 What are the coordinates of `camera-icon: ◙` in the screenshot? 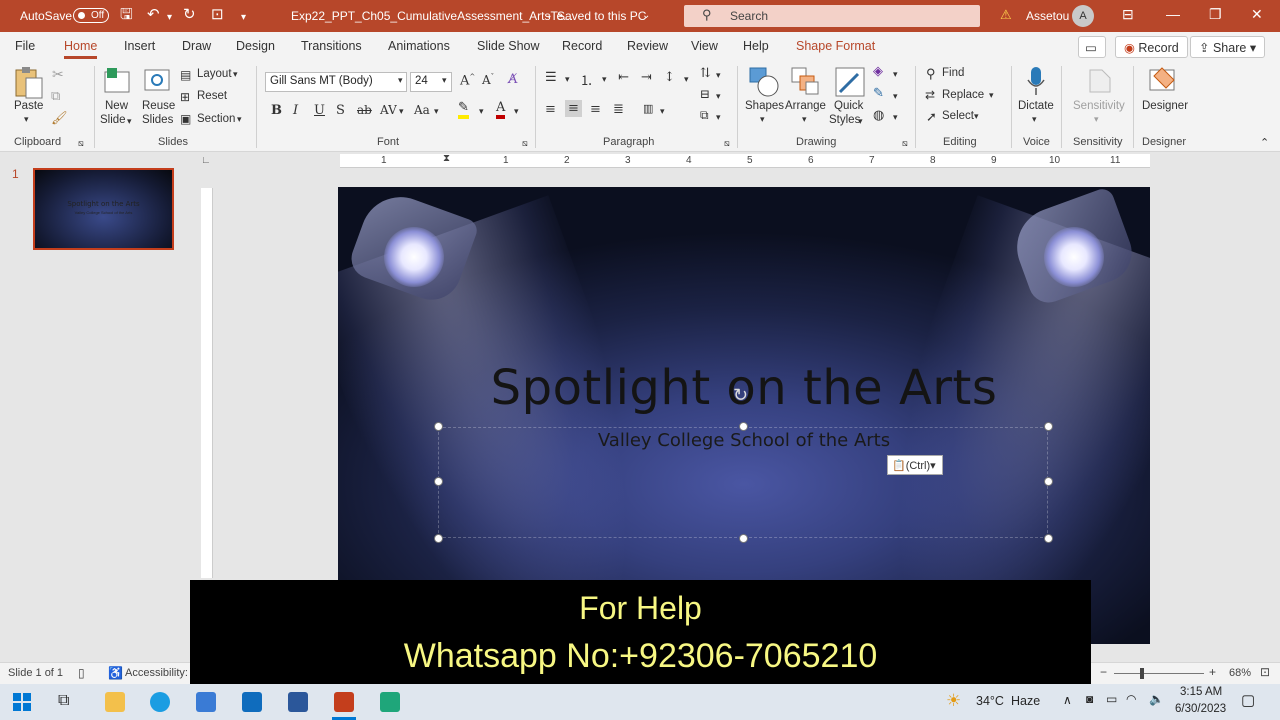 It's located at (1089, 699).